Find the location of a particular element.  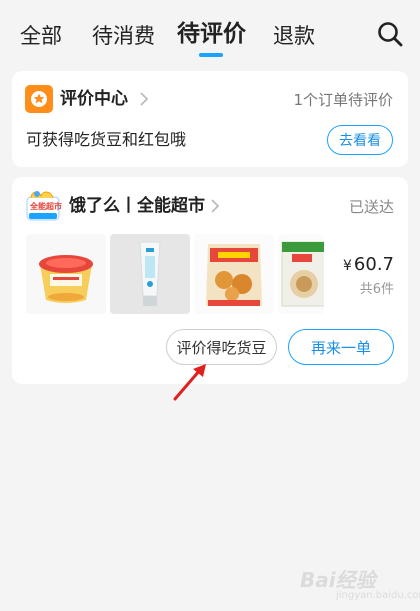

watermark: Bai经验 jingyan.baidu.com is located at coordinates (360, 582).